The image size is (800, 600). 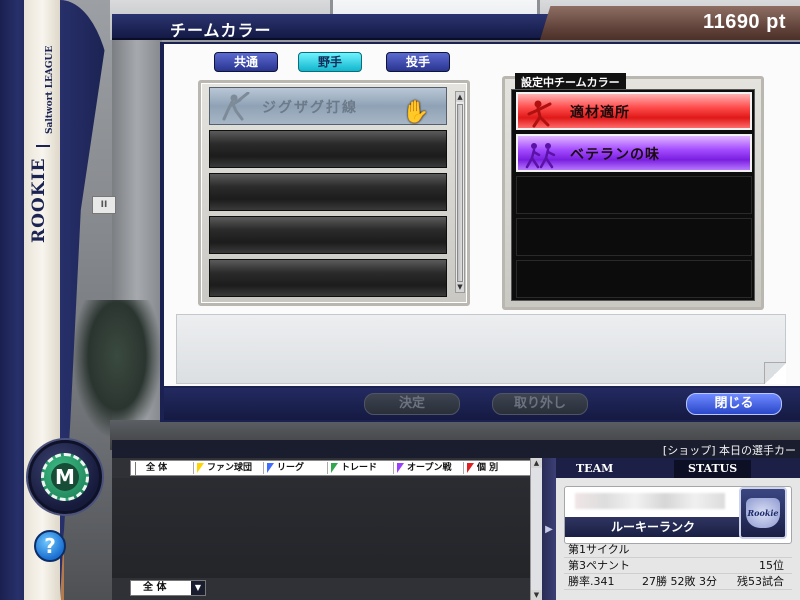 What do you see at coordinates (354, 468) in the screenshot?
I see `filter-trade: トレード` at bounding box center [354, 468].